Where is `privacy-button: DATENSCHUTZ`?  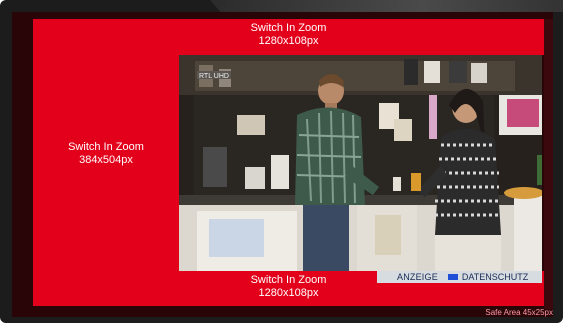 privacy-button: DATENSCHUTZ is located at coordinates (488, 277).